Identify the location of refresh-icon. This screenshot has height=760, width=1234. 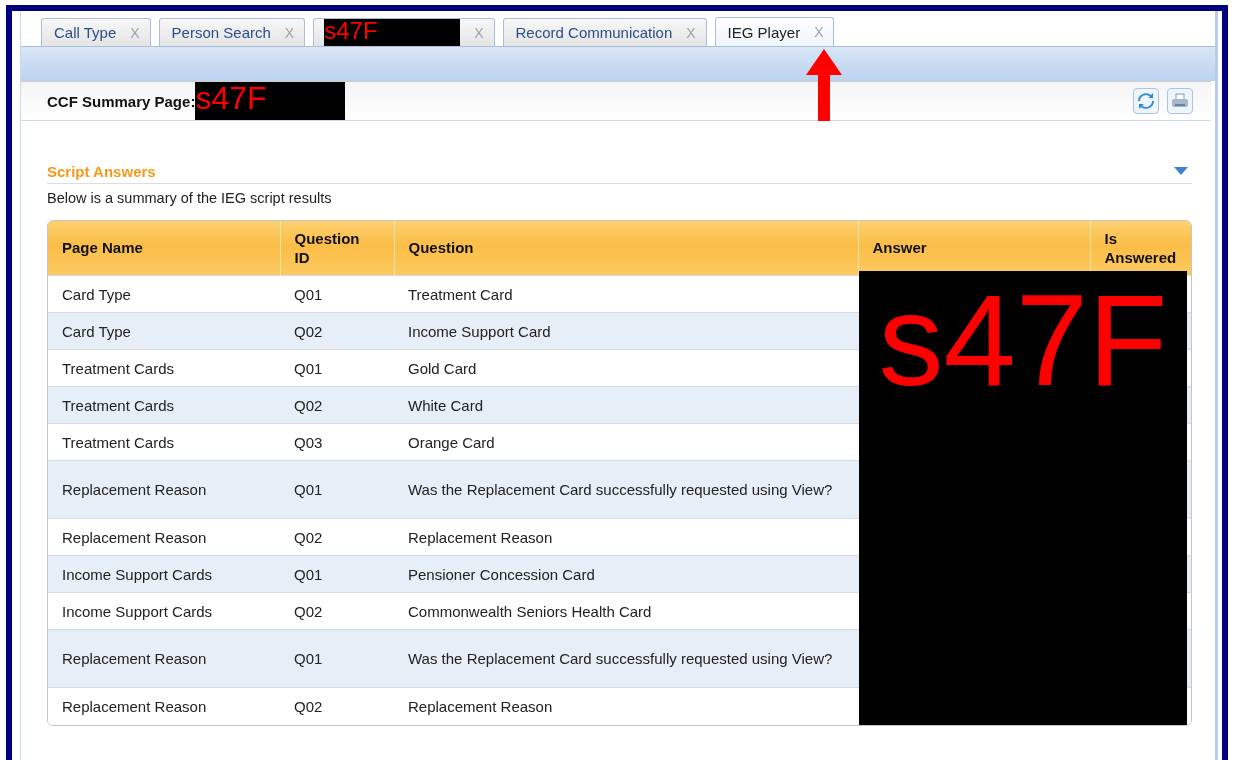
(1146, 101).